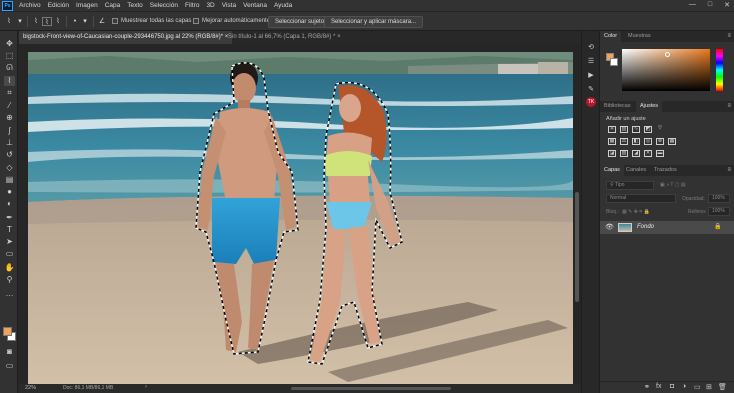  What do you see at coordinates (371, 388) in the screenshot?
I see `horizontal-scroll-thumb` at bounding box center [371, 388].